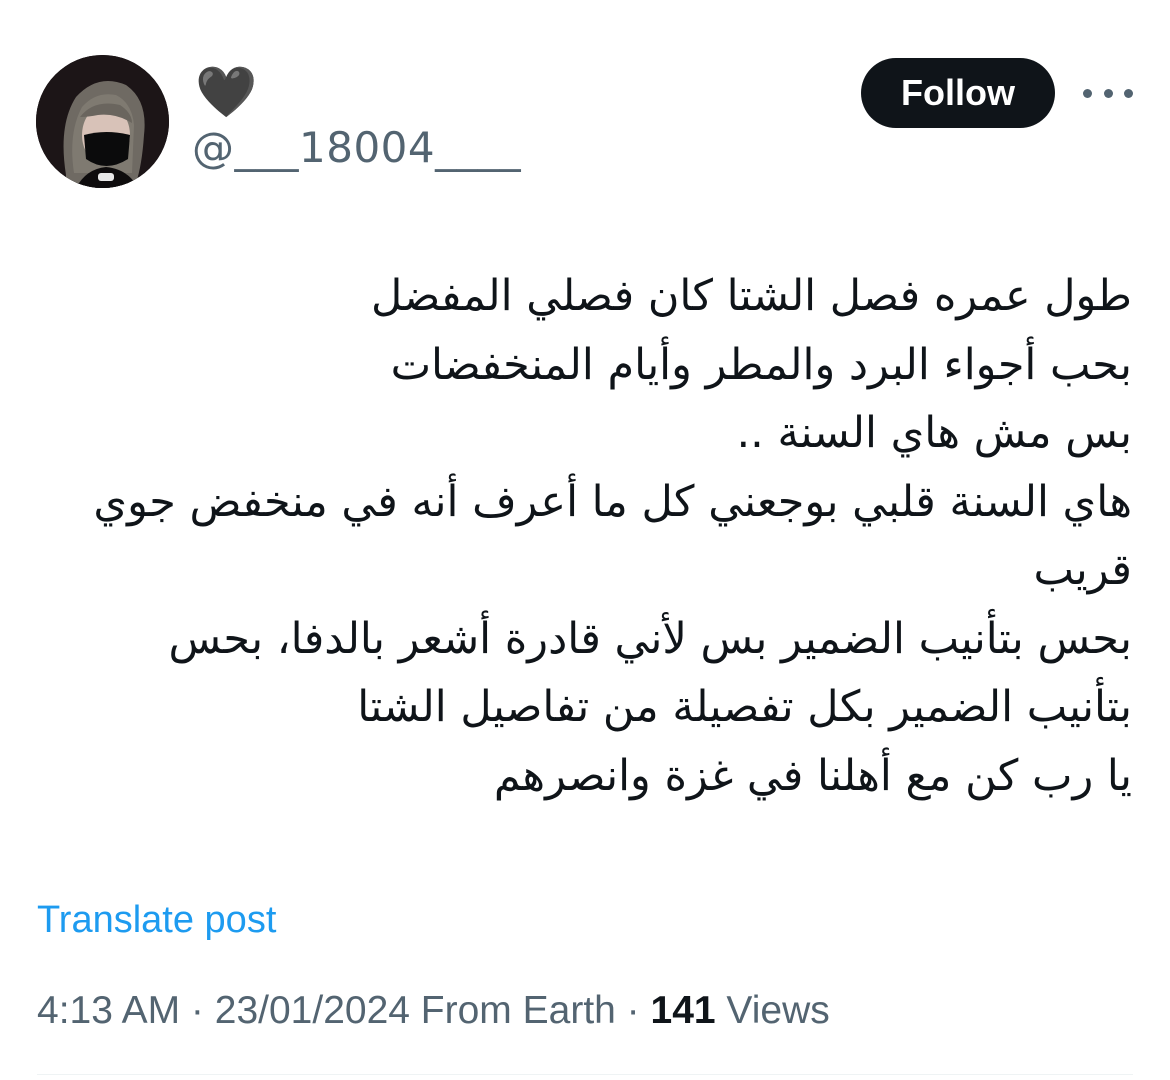 The image size is (1170, 1080). Describe the element at coordinates (512, 1010) in the screenshot. I see `post-source: From Earth` at that location.